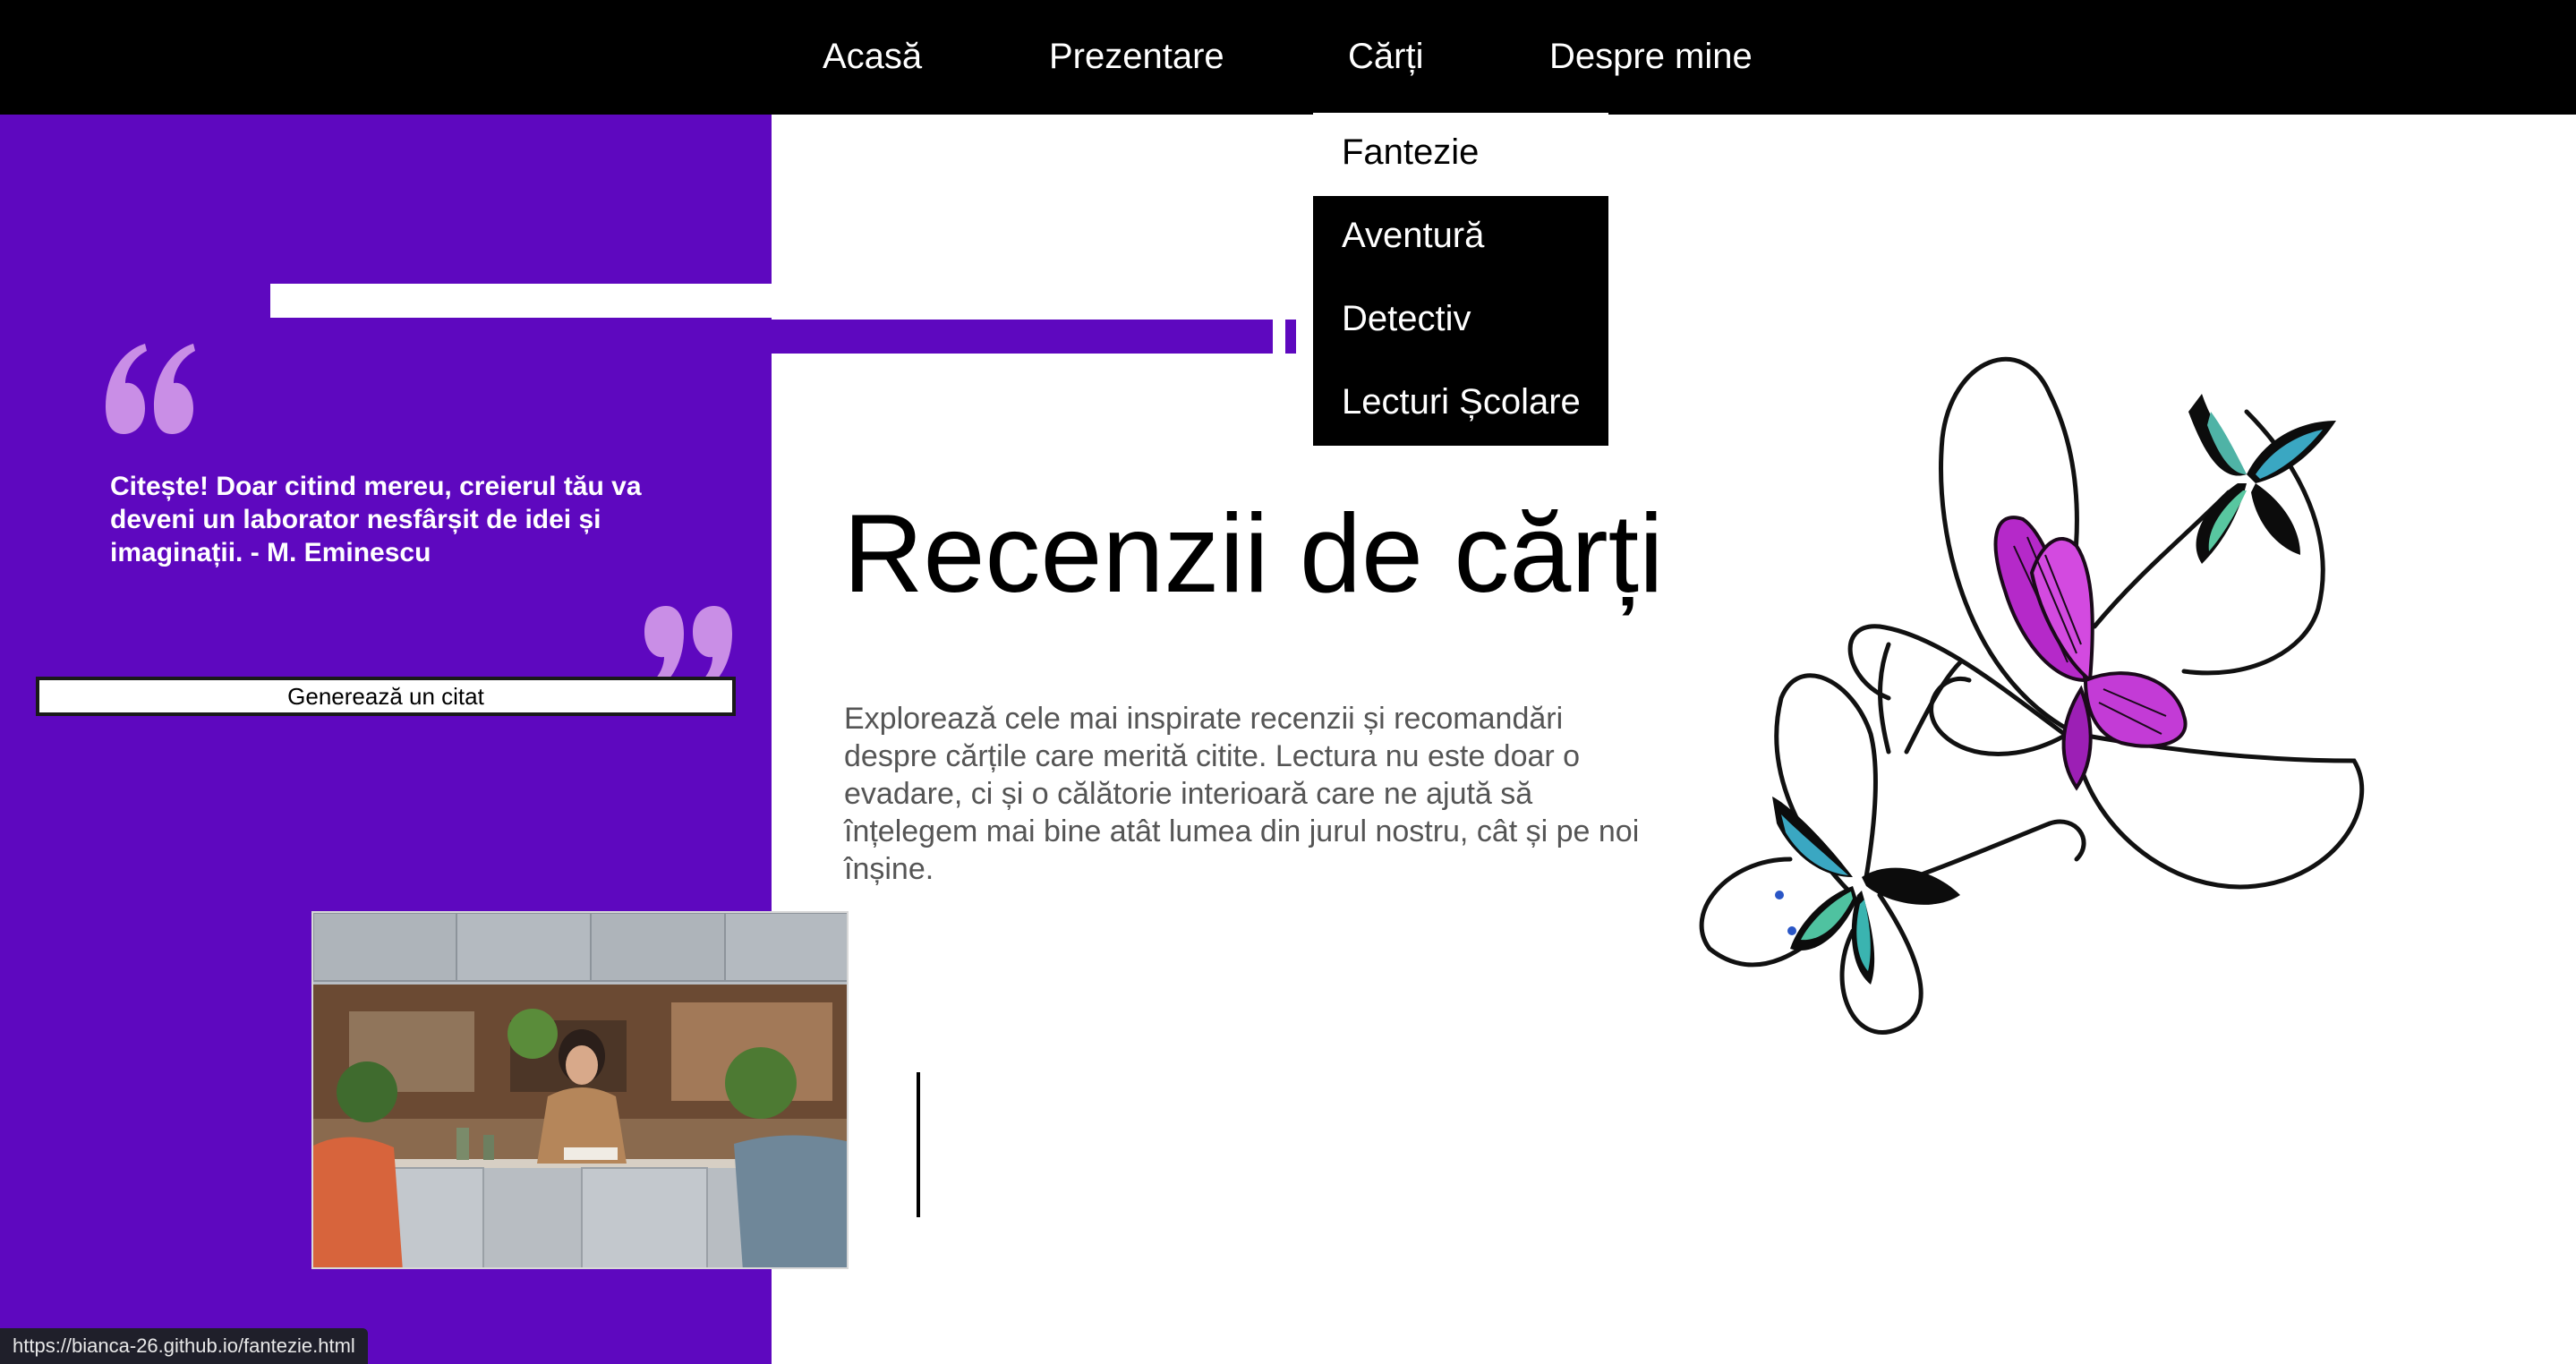  Describe the element at coordinates (1866, 891) in the screenshot. I see `small-butterfly-bottom` at that location.